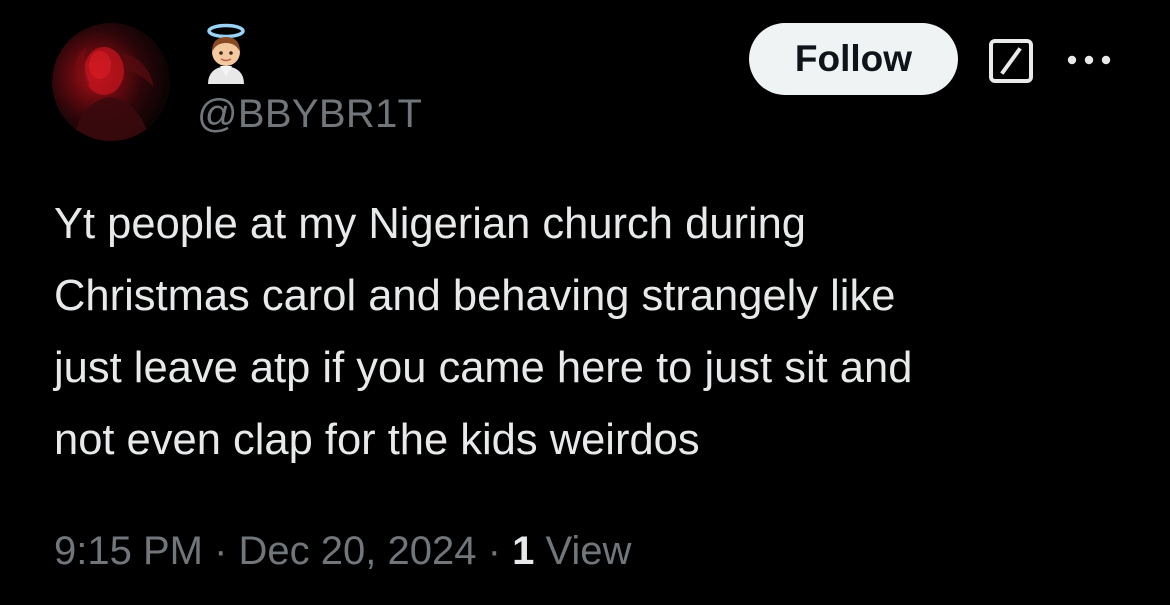 The height and width of the screenshot is (605, 1170). Describe the element at coordinates (588, 551) in the screenshot. I see `views-label: View` at that location.